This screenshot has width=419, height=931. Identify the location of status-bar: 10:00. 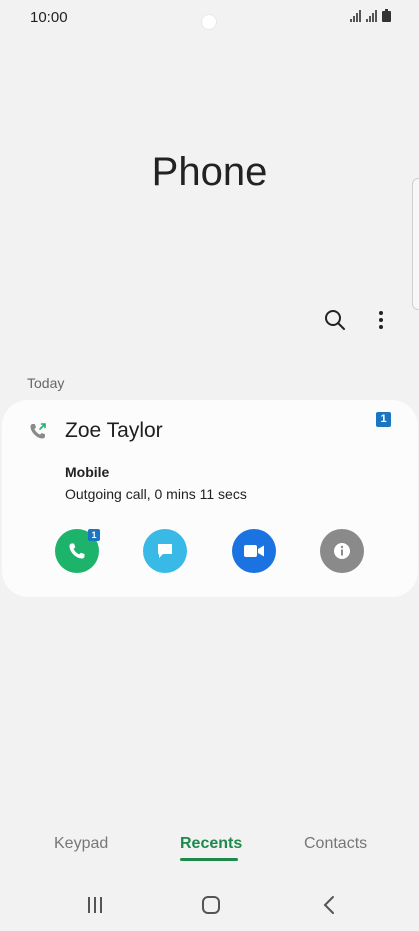
(209, 18).